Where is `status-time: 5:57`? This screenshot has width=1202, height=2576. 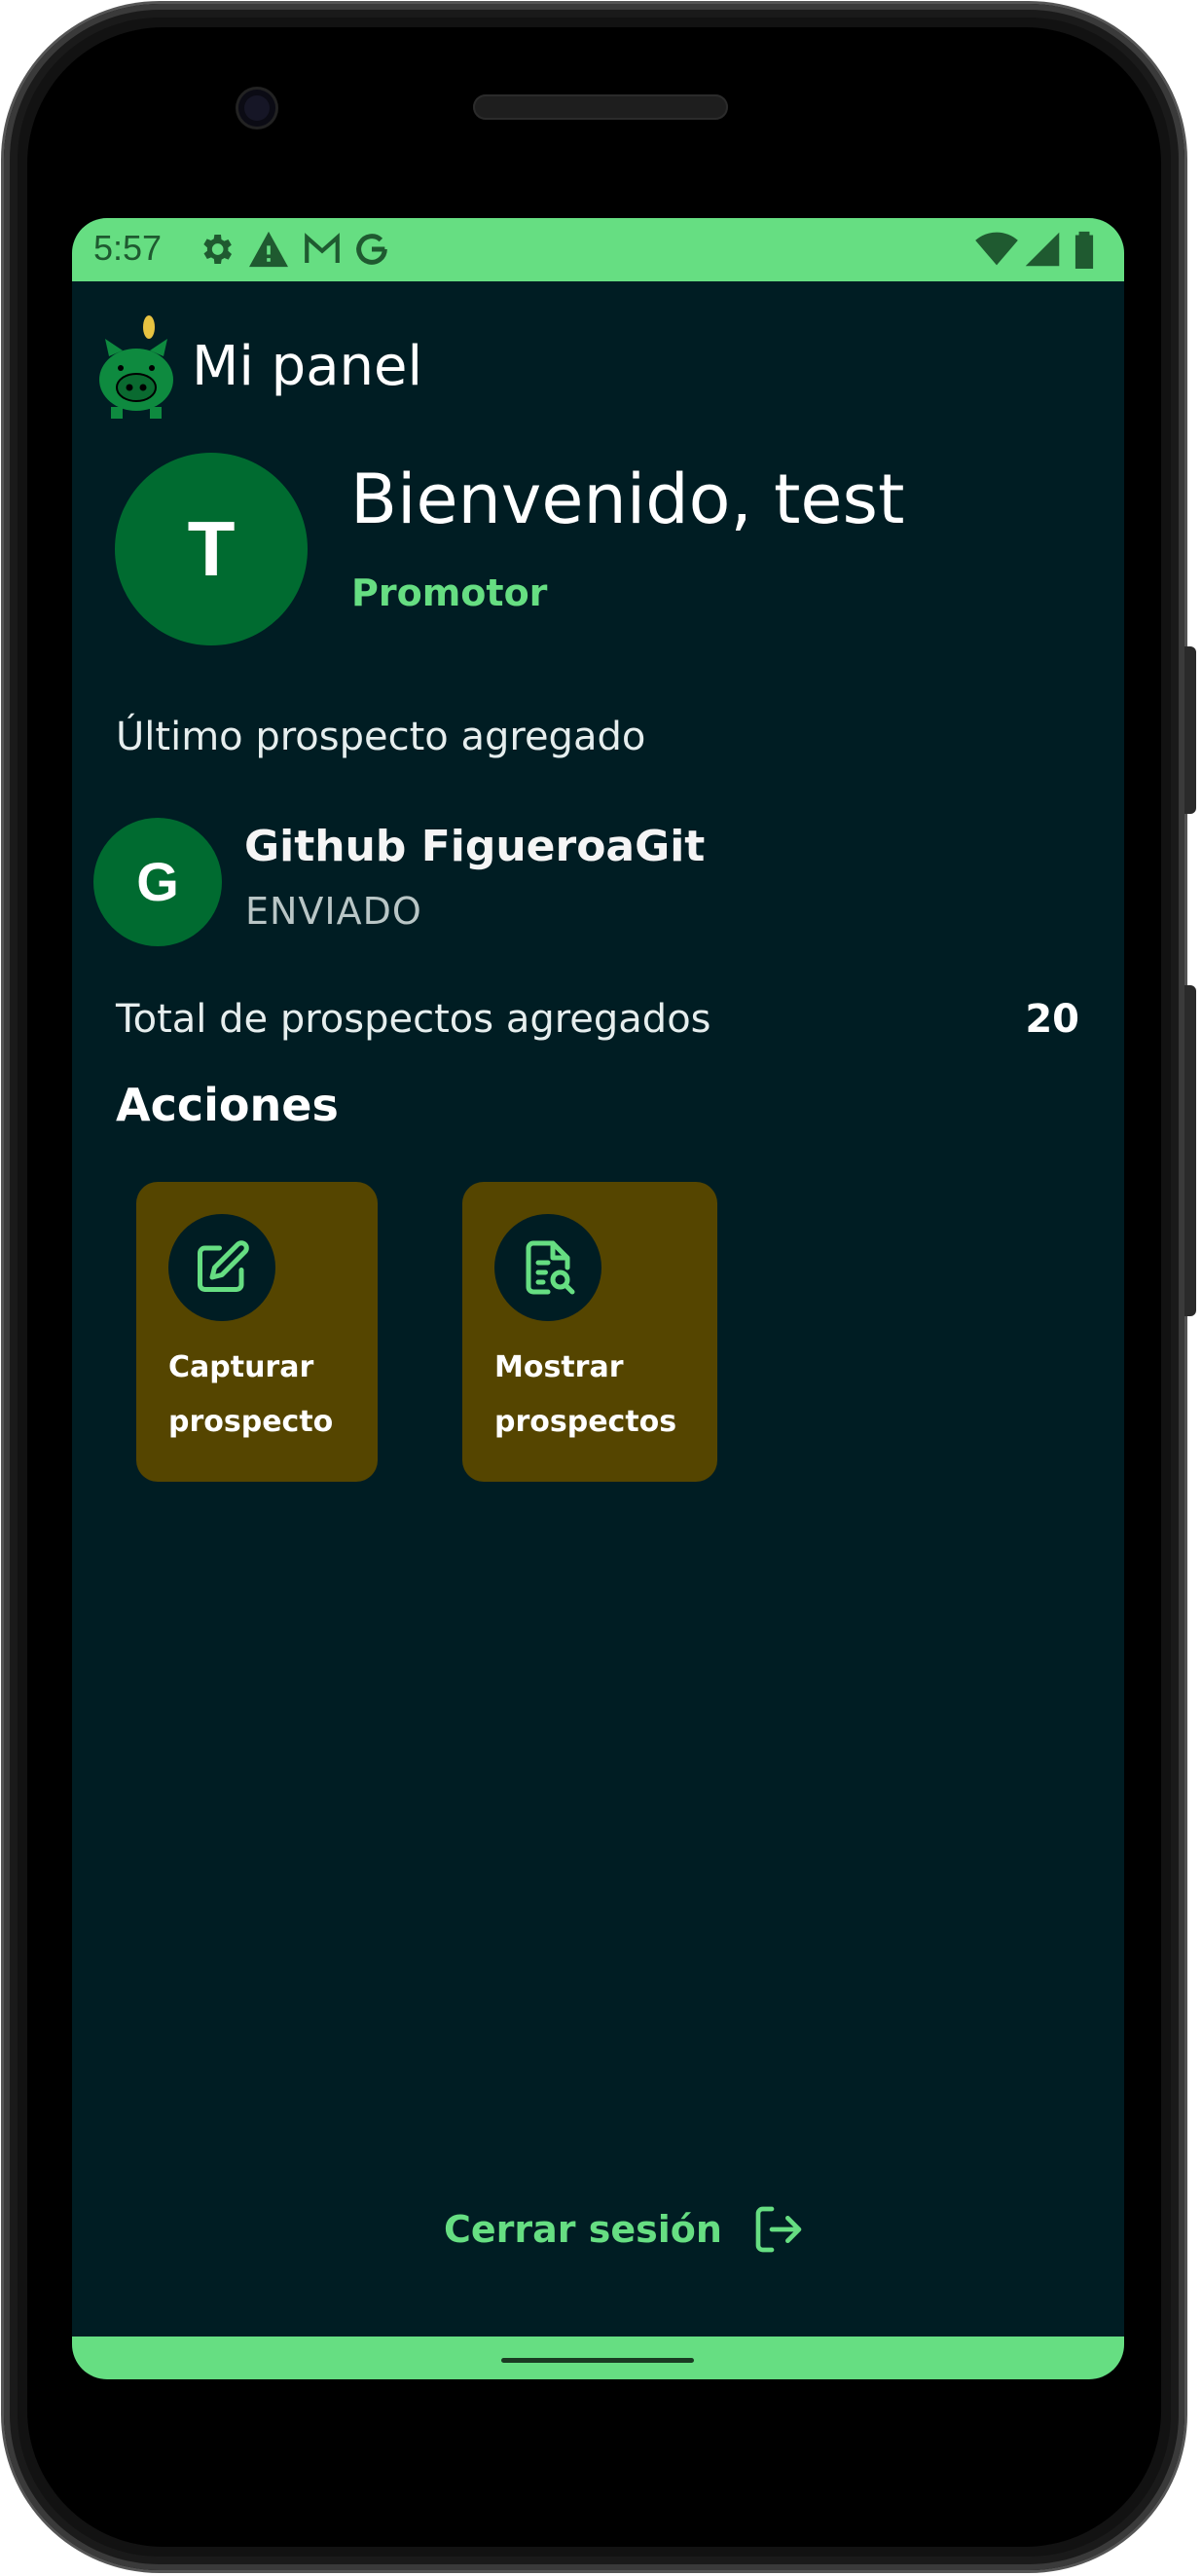 status-time: 5:57 is located at coordinates (128, 248).